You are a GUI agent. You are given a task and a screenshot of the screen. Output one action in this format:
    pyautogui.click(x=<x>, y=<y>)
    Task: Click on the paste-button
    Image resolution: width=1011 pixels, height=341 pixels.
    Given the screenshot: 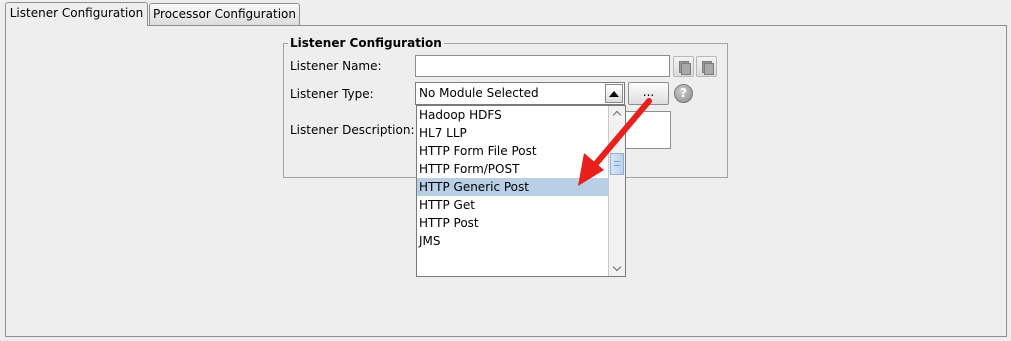 What is the action you would take?
    pyautogui.click(x=706, y=66)
    